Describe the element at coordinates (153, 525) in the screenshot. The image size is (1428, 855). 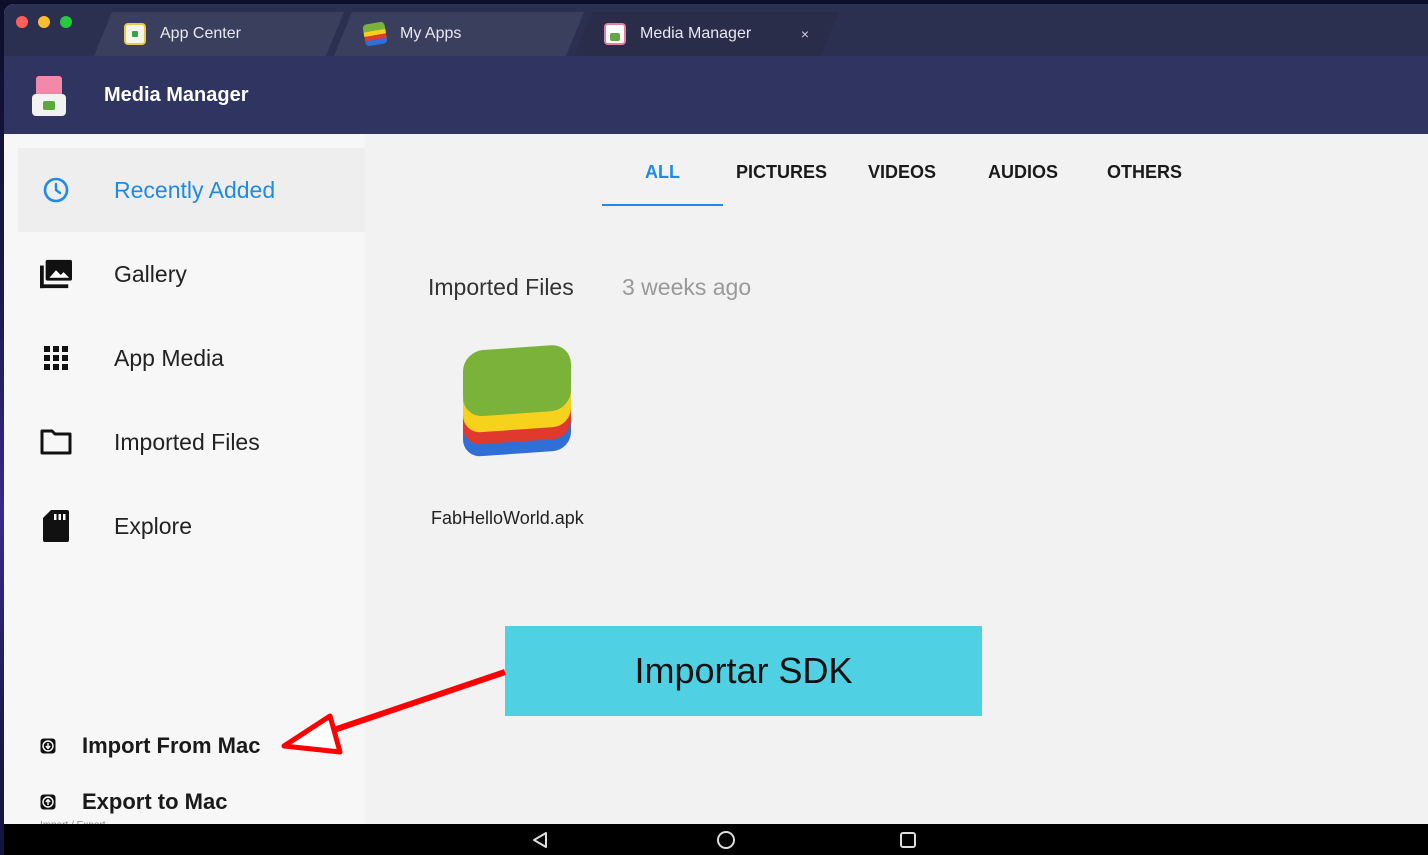
I see `sidebar-item-label: Explore` at that location.